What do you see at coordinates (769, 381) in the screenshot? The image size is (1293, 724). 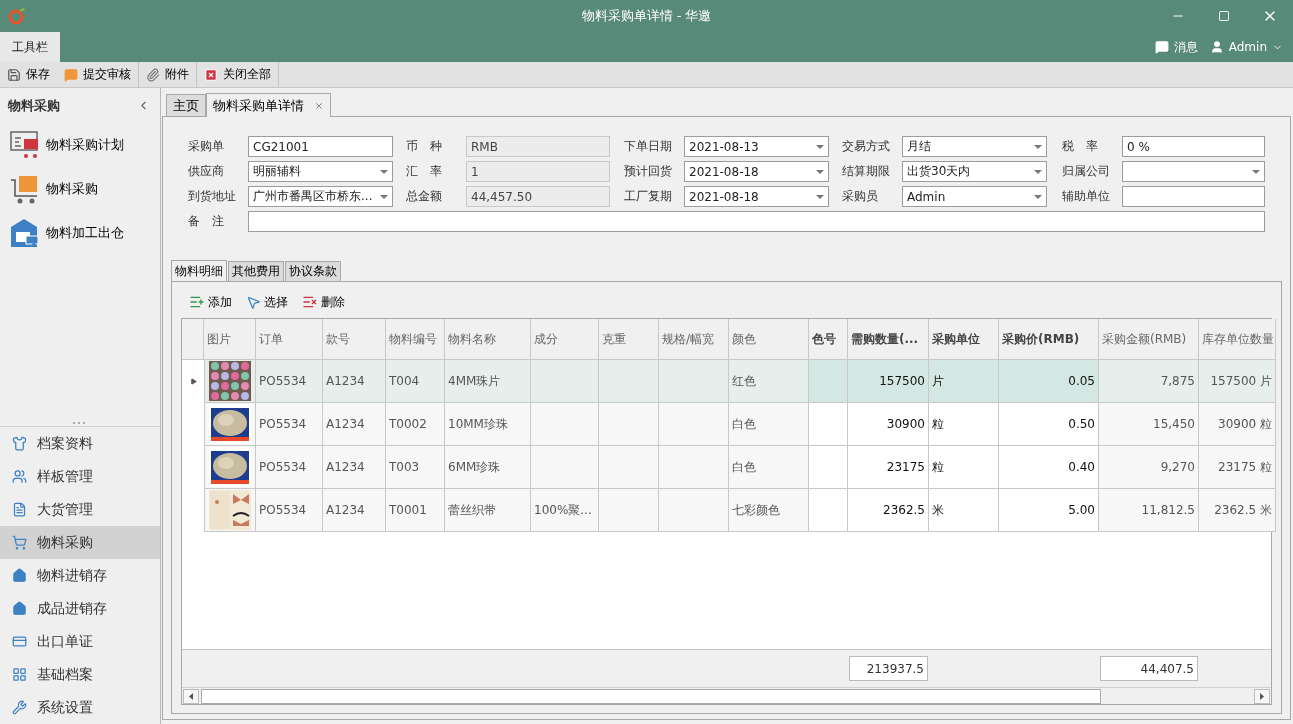 I see `table-cell: 红色` at bounding box center [769, 381].